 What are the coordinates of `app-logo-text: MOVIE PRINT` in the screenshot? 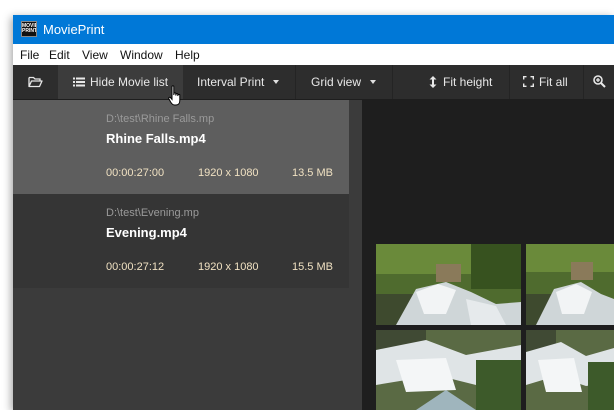 It's located at (29, 28).